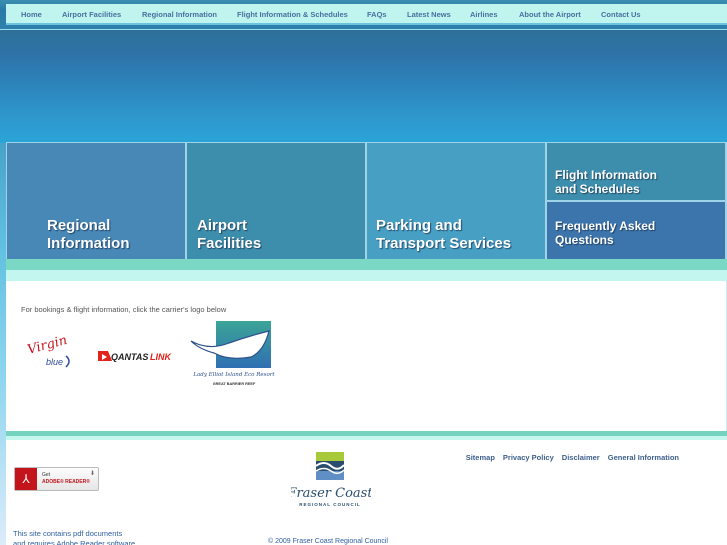 The height and width of the screenshot is (545, 727). I want to click on download-icon: ⬇, so click(92, 474).